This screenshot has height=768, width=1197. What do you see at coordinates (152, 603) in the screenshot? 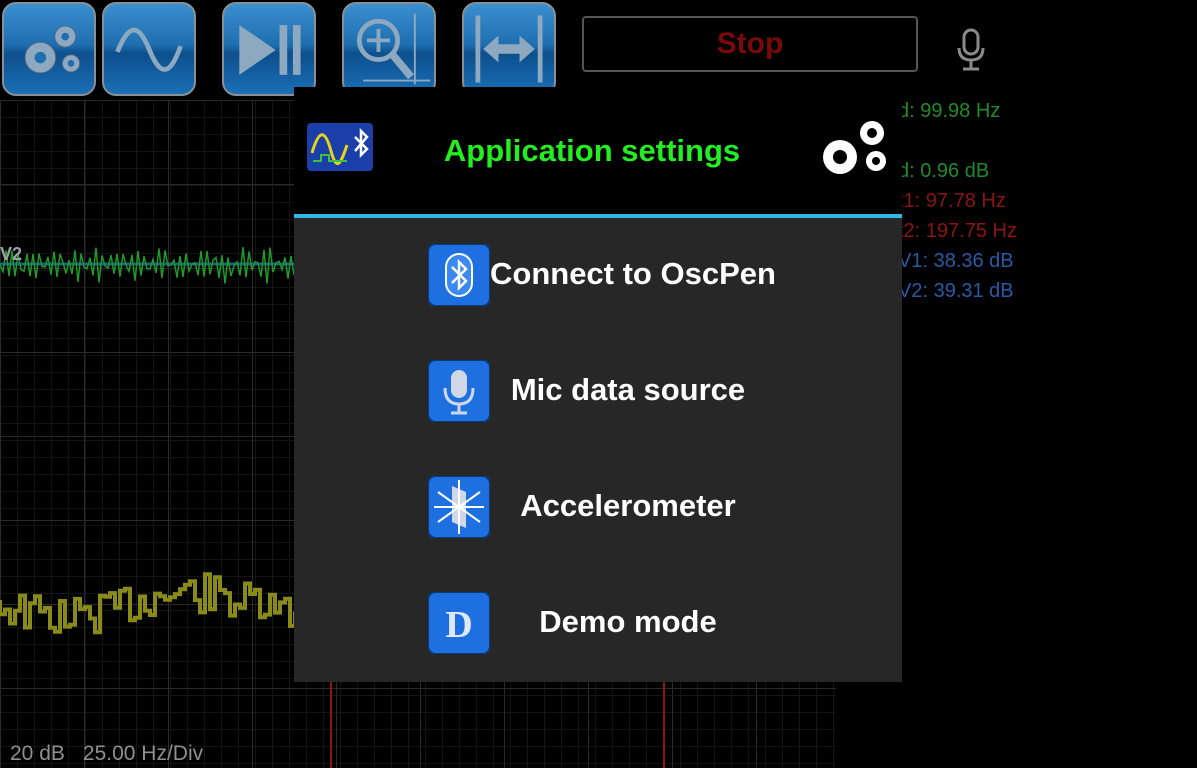
I see `yellow-trace` at bounding box center [152, 603].